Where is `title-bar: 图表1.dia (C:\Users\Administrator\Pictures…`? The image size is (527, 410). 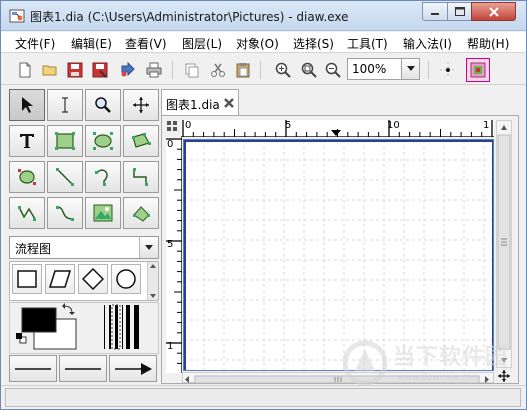
title-bar: 图表1.dia (C:\Users\Administrator\Pictures… is located at coordinates (263, 16).